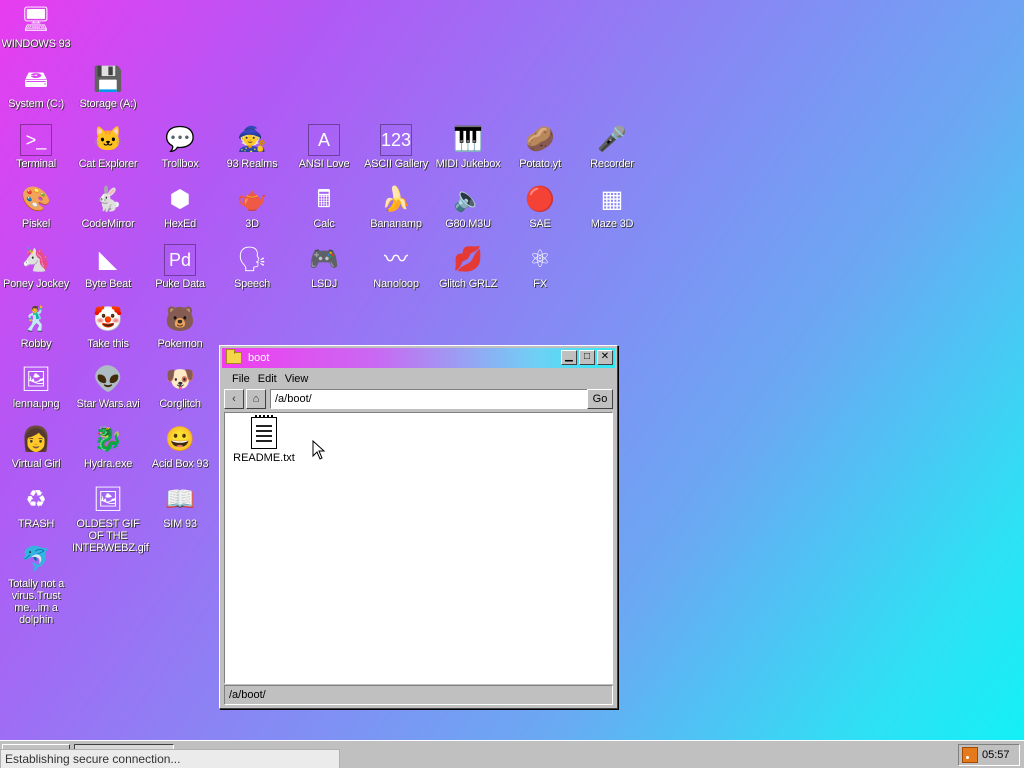 The width and height of the screenshot is (1024, 768). I want to click on rss-icon, so click(970, 755).